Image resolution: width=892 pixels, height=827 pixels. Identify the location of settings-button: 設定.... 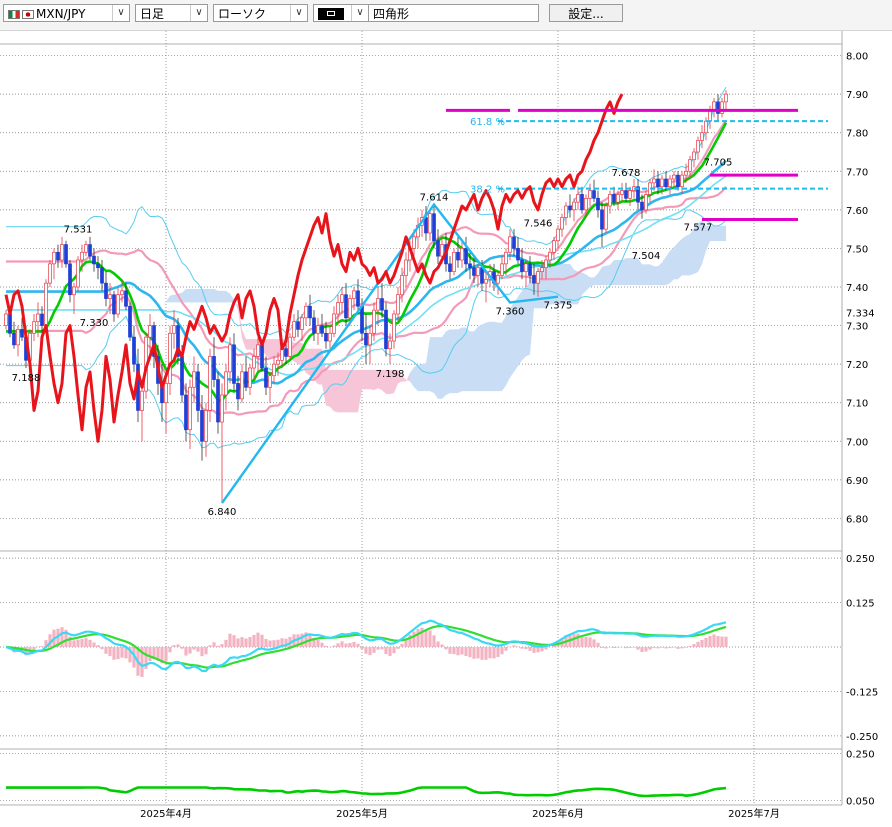
(586, 13).